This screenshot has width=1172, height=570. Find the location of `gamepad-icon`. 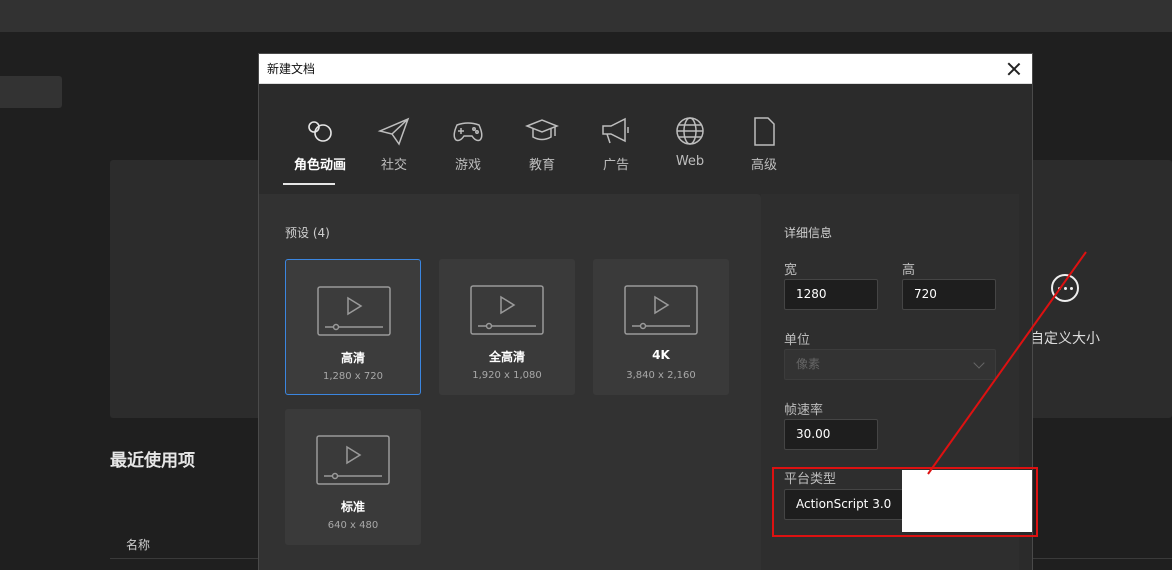

gamepad-icon is located at coordinates (468, 132).